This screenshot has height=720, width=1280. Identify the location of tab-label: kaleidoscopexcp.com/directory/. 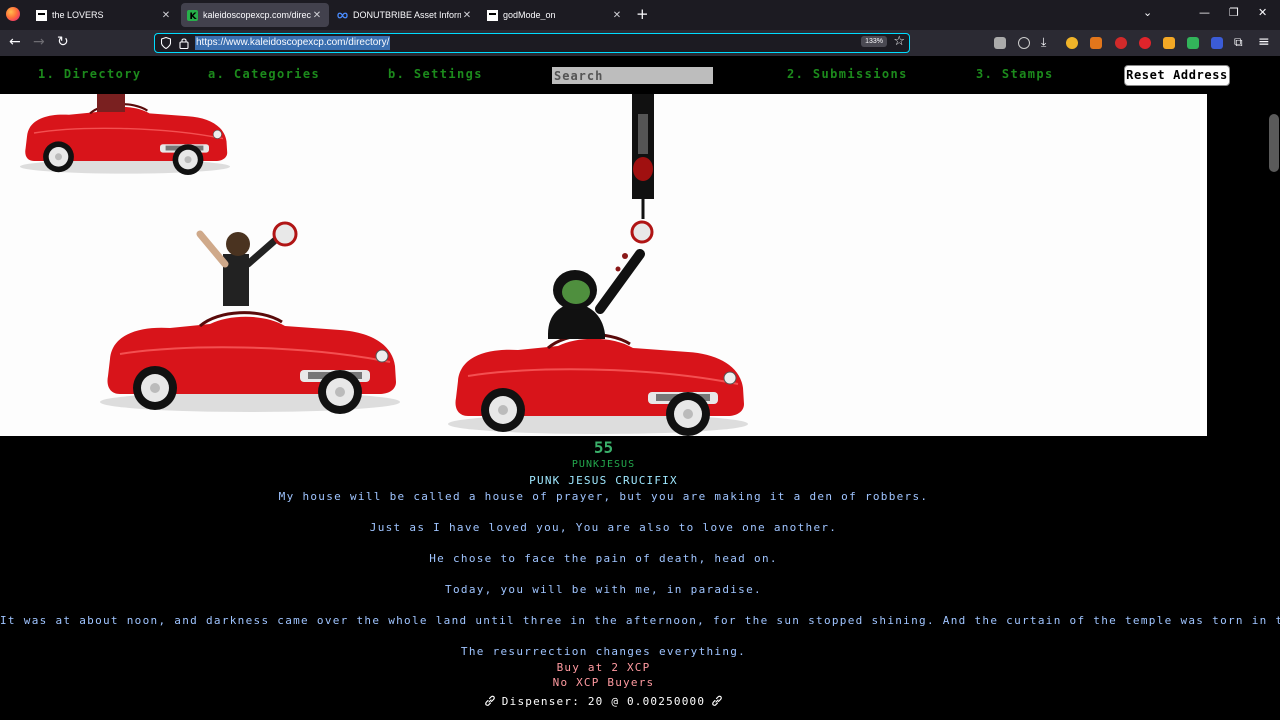
(257, 15).